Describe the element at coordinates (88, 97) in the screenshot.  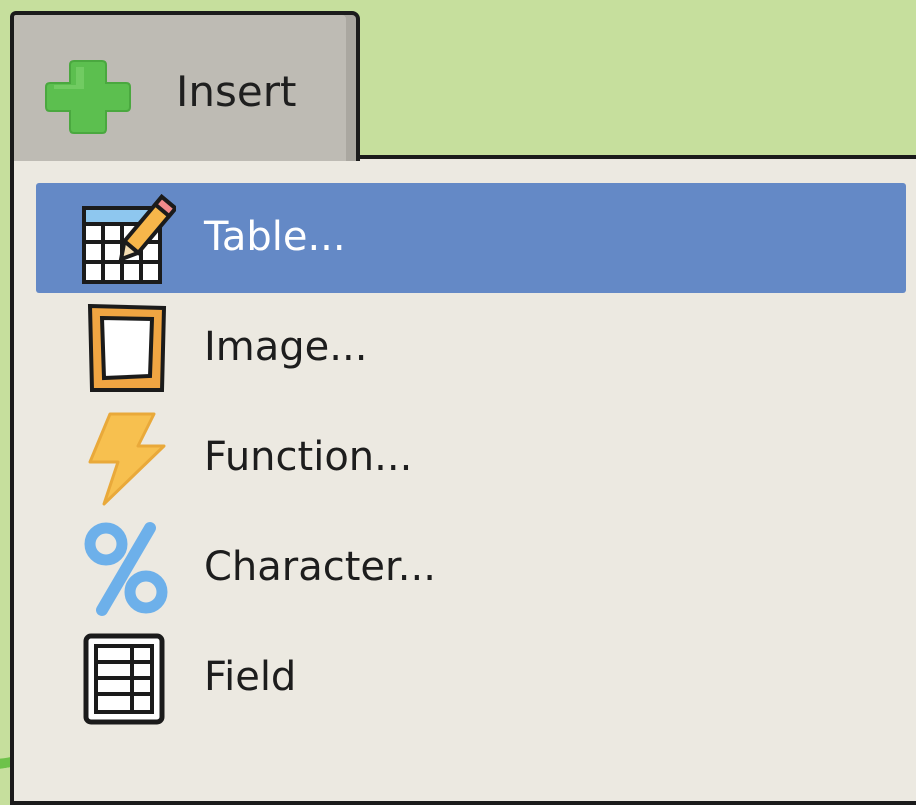
I see `plus-icon` at that location.